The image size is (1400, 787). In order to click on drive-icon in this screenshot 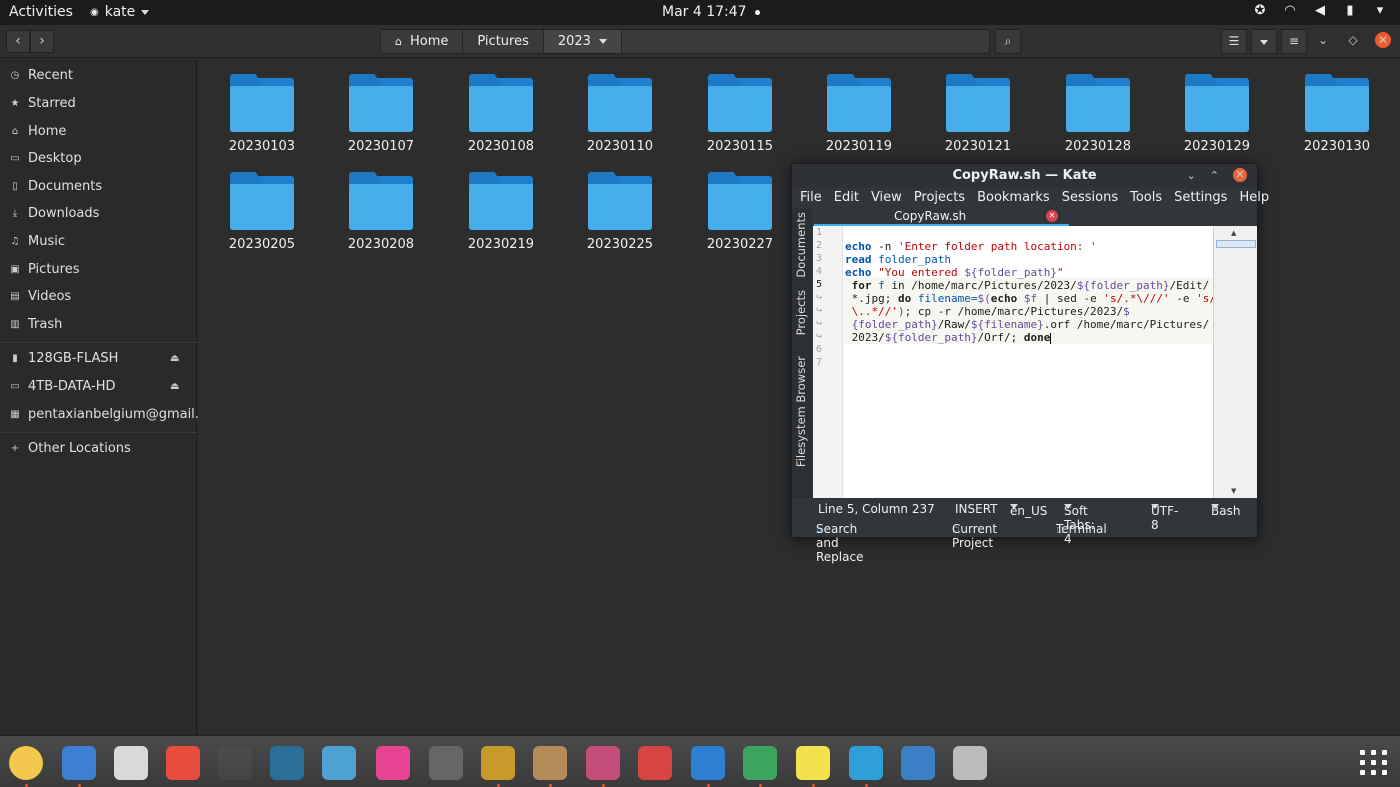, I will do `click(970, 763)`.